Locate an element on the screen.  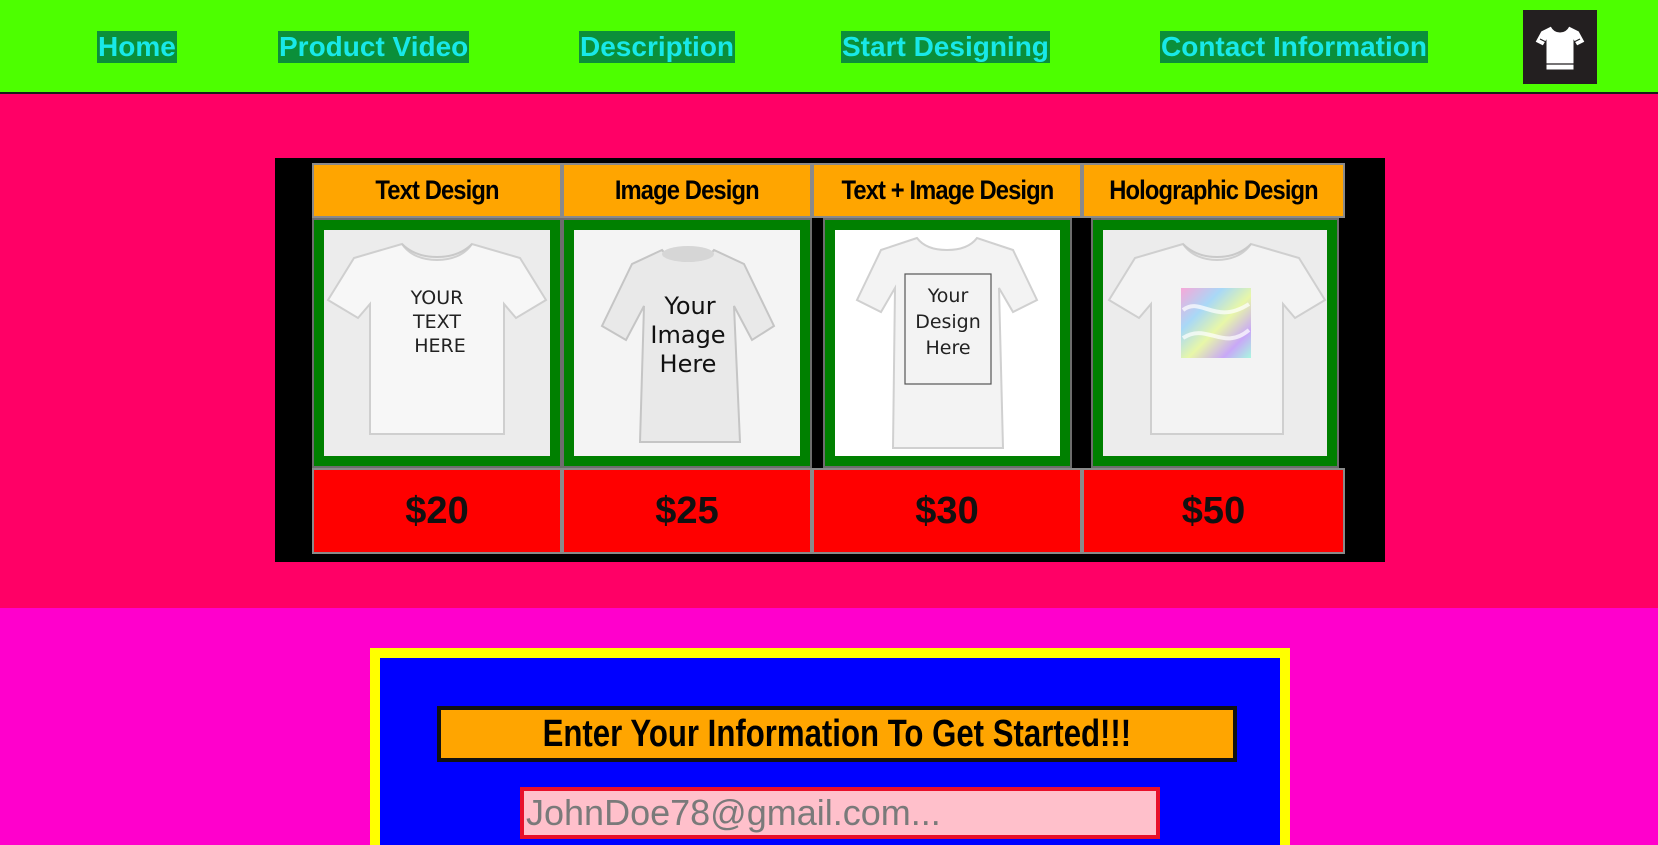
tshirt-image-mockup: Your Image Here is located at coordinates (687, 343).